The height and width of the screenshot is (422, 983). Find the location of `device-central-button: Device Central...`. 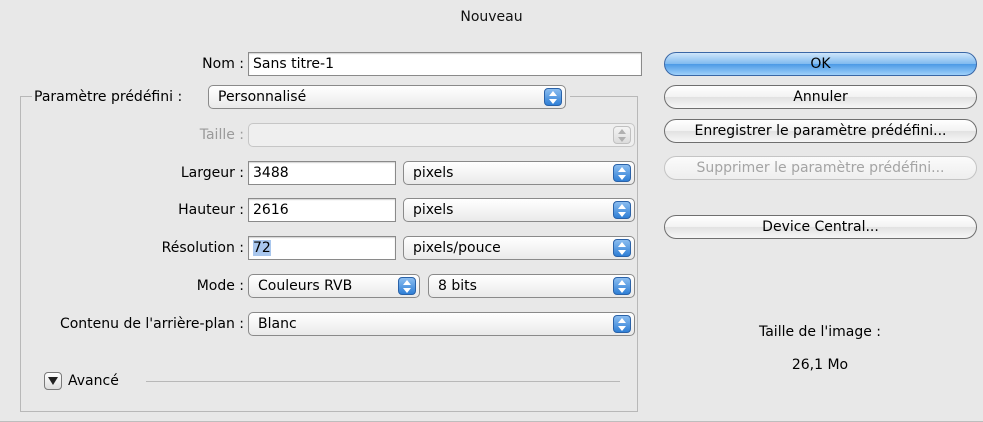

device-central-button: Device Central... is located at coordinates (820, 227).